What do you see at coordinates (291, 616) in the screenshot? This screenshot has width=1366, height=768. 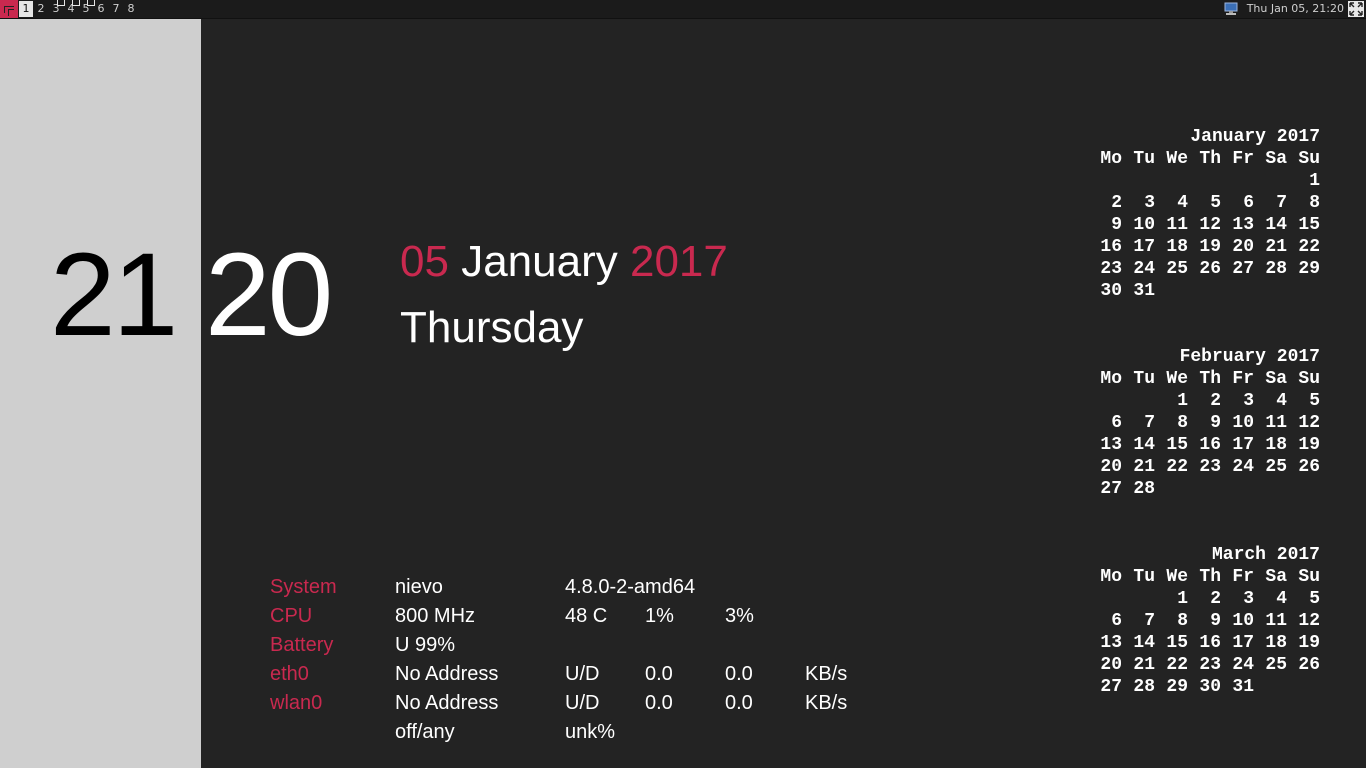 I see `sysinfo-label: CPU` at bounding box center [291, 616].